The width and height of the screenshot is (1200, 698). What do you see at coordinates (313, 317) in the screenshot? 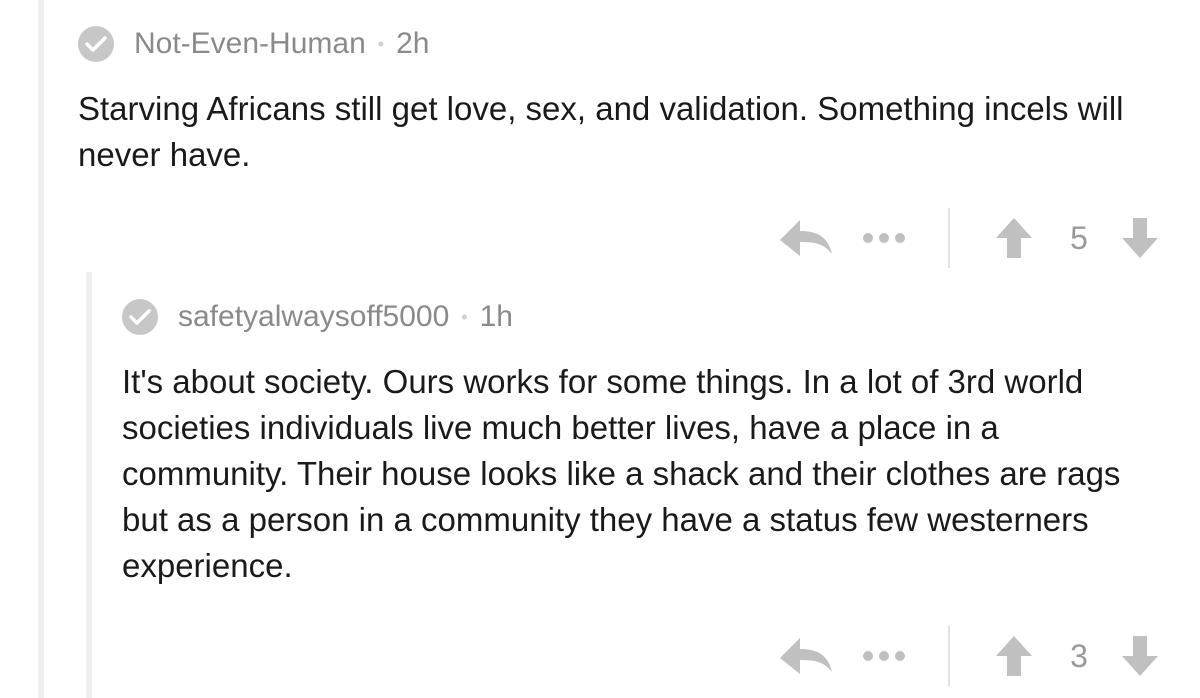
I see `comment-author: safetyalwaysoff5000` at bounding box center [313, 317].